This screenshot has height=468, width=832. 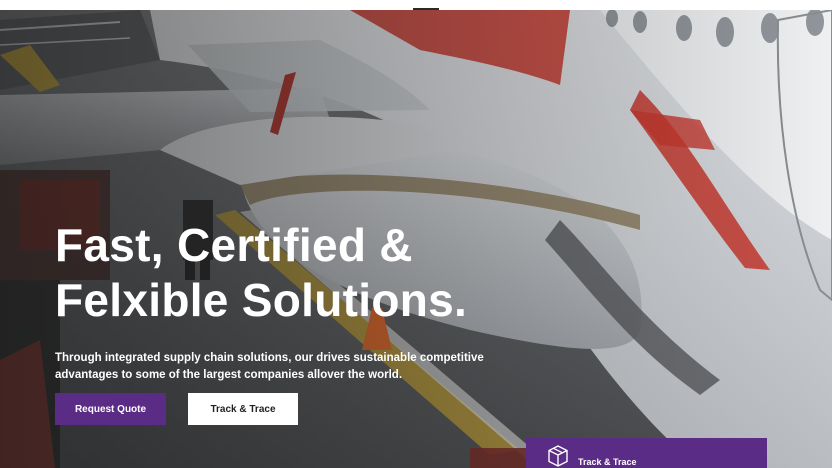 I want to click on track-trace-card: Track & Trace, so click(x=646, y=453).